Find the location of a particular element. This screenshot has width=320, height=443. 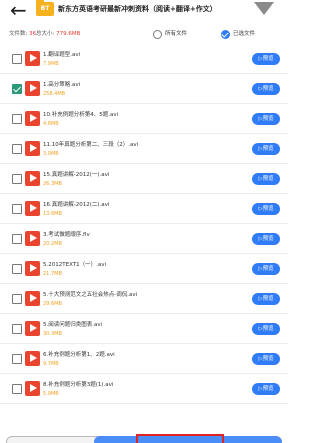

file-size: 5.9MB is located at coordinates (51, 394).